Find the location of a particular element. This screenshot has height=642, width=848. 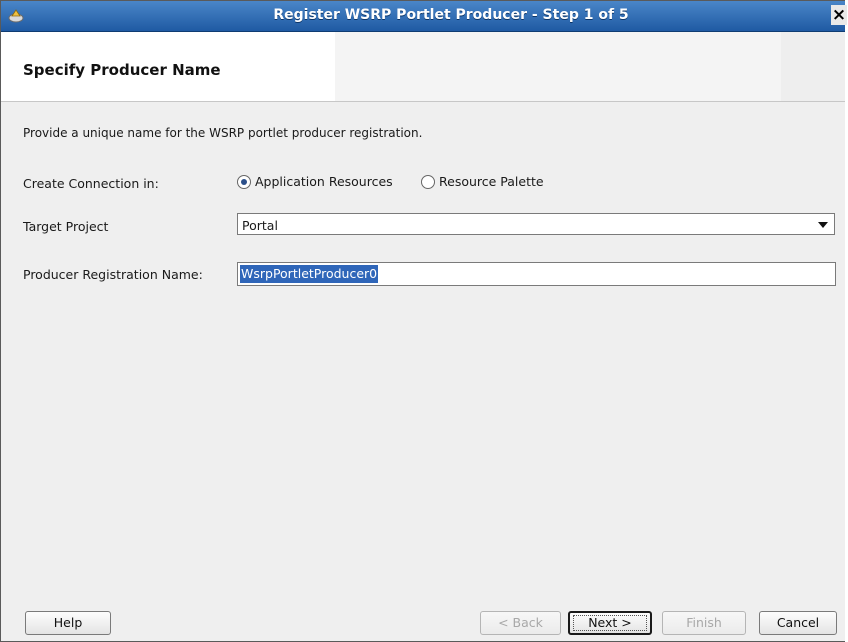

radio-application-resources: Application Resources is located at coordinates (315, 181).